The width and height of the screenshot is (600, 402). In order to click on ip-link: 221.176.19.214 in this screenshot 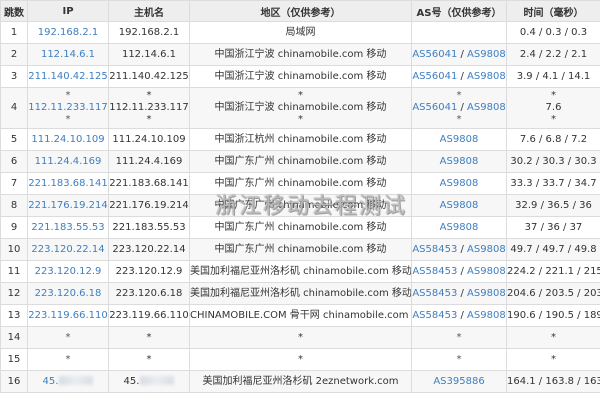, I will do `click(68, 206)`.